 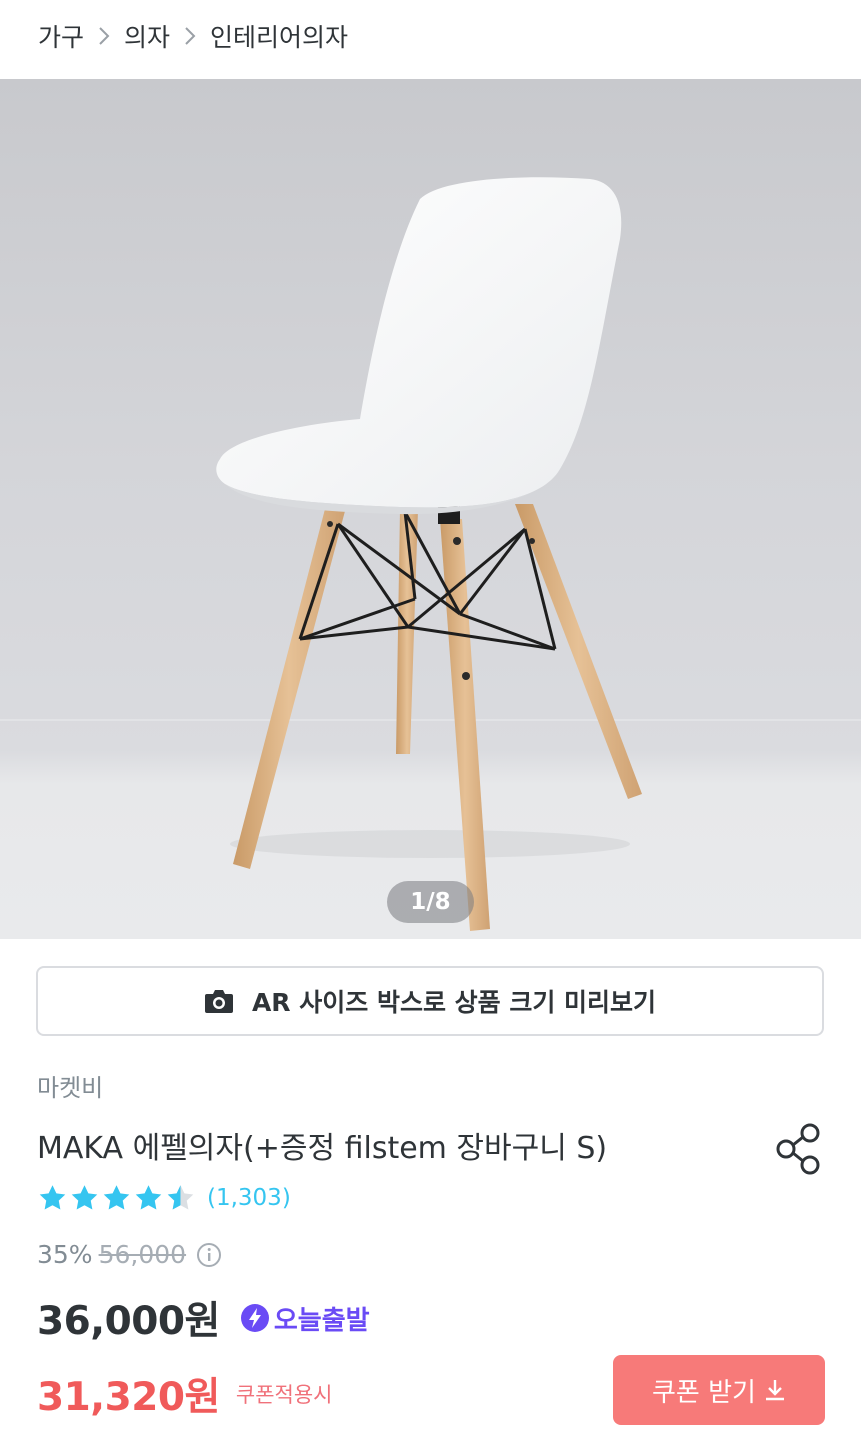 What do you see at coordinates (180, 1197) in the screenshot?
I see `half-star-icon` at bounding box center [180, 1197].